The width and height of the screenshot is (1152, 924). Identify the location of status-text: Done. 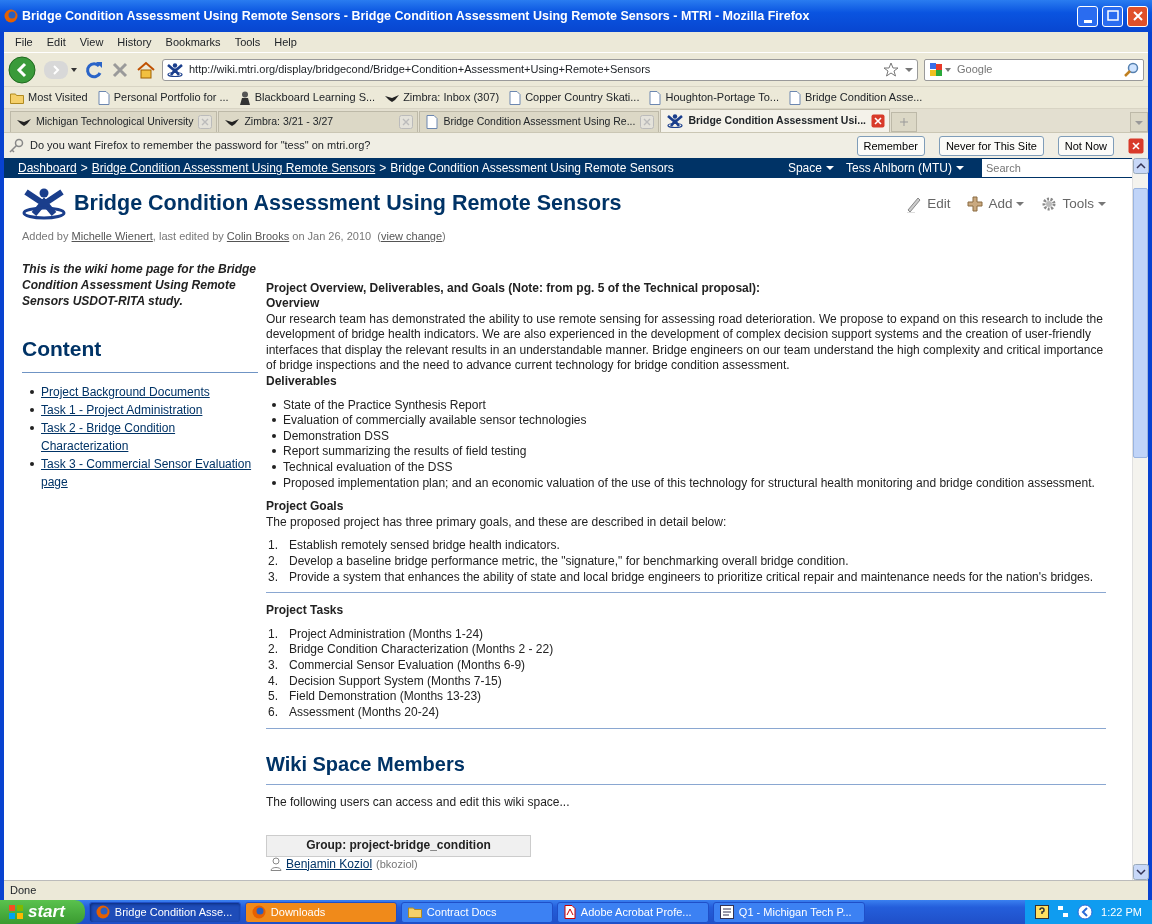
(23, 891).